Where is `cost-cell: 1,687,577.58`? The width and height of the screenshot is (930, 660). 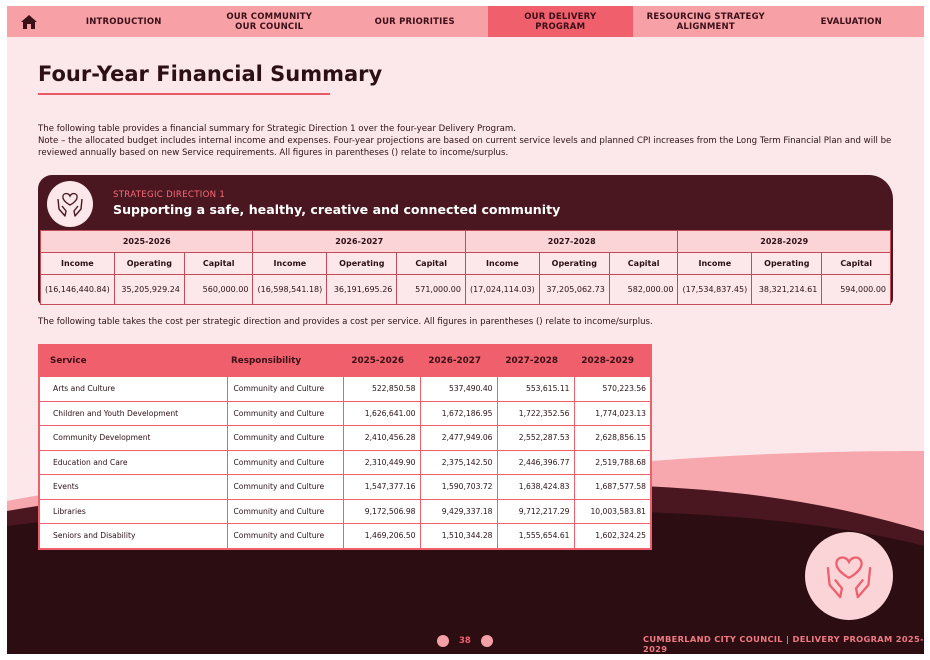 cost-cell: 1,687,577.58 is located at coordinates (612, 487).